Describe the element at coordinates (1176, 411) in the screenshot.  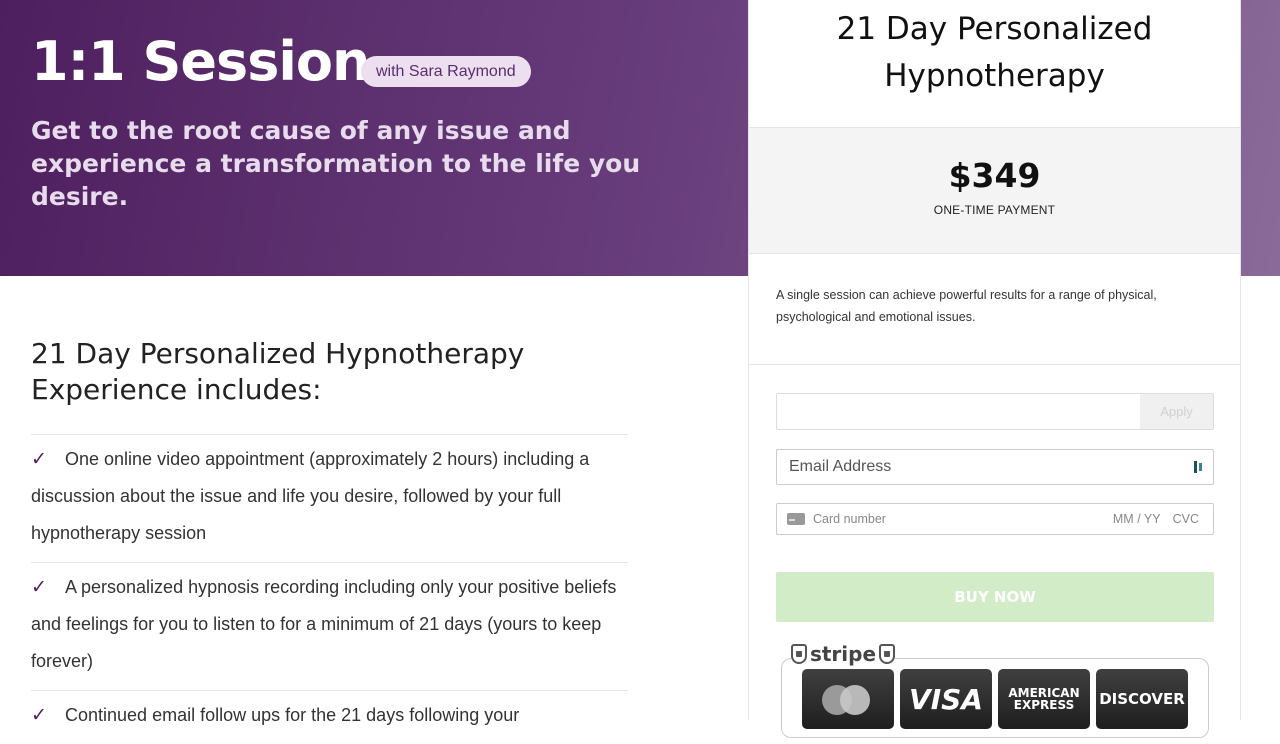
I see `apply-button: Apply` at that location.